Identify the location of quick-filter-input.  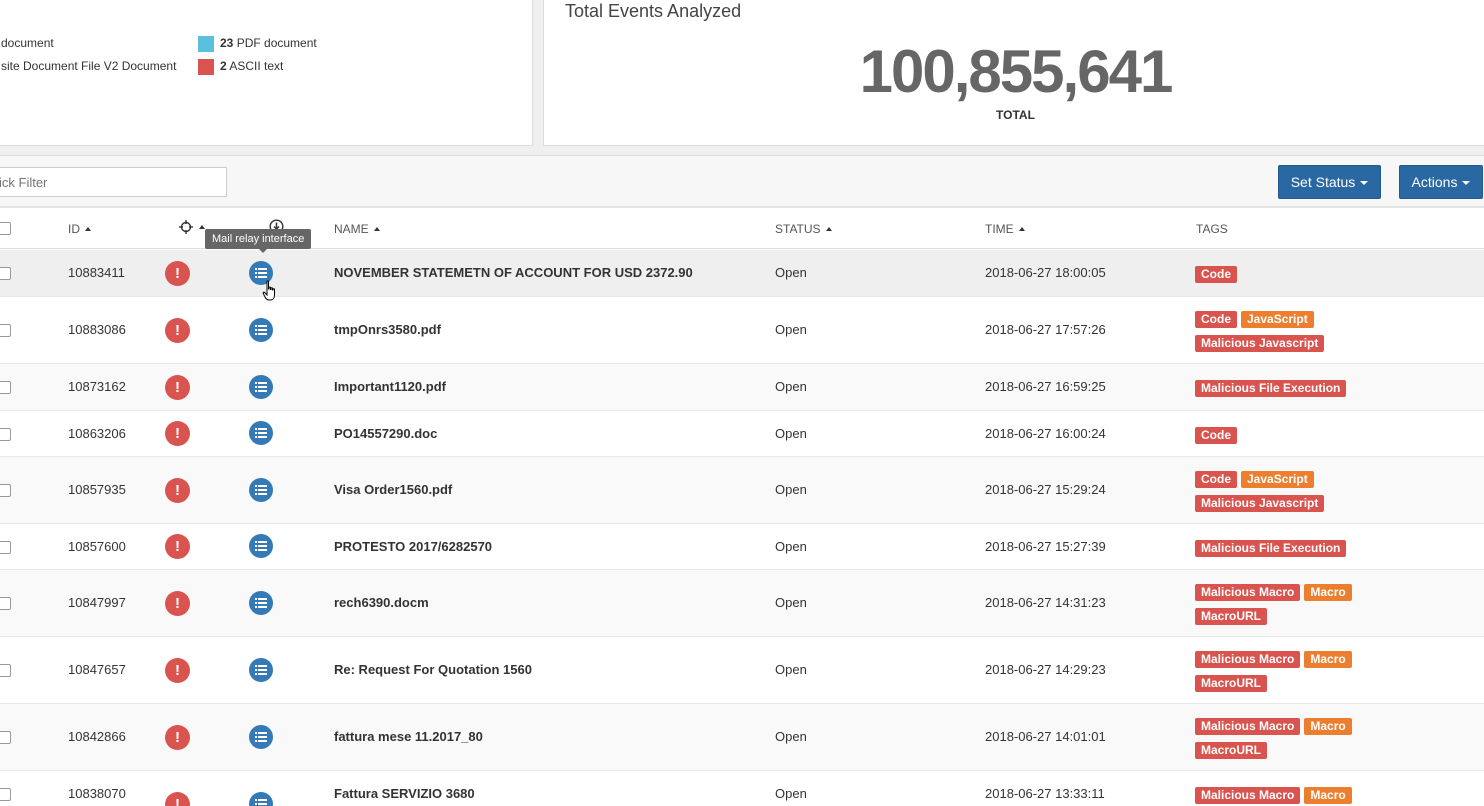
(113, 182).